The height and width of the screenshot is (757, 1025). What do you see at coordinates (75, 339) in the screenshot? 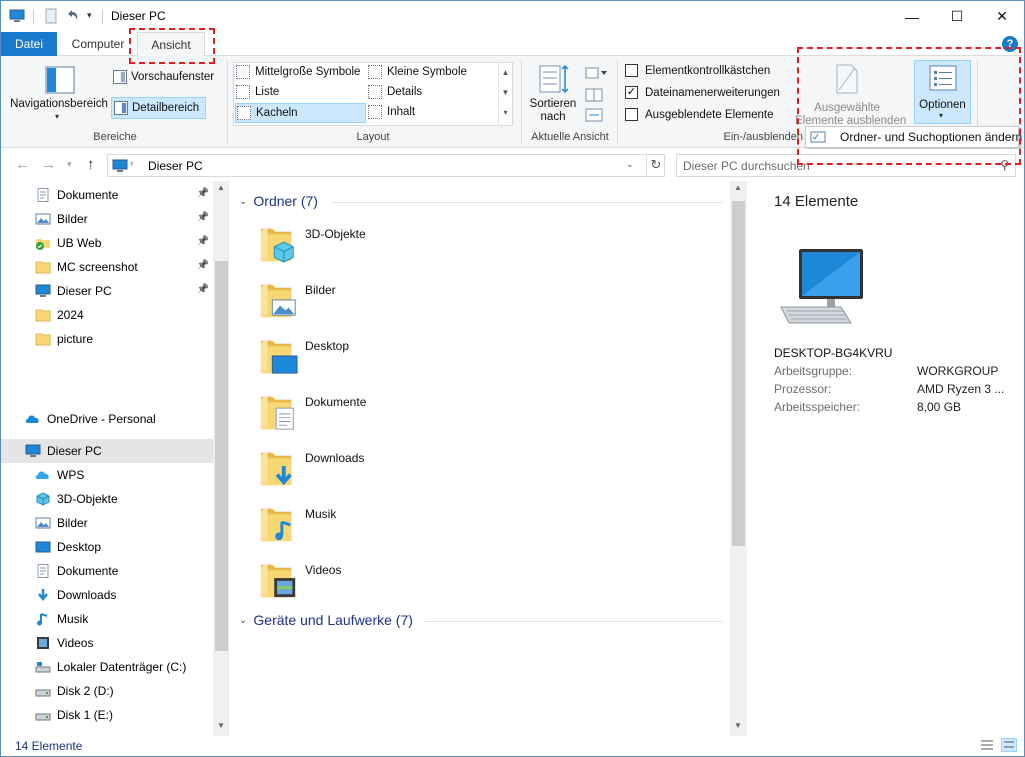
I see `nav-item-label: picture` at bounding box center [75, 339].